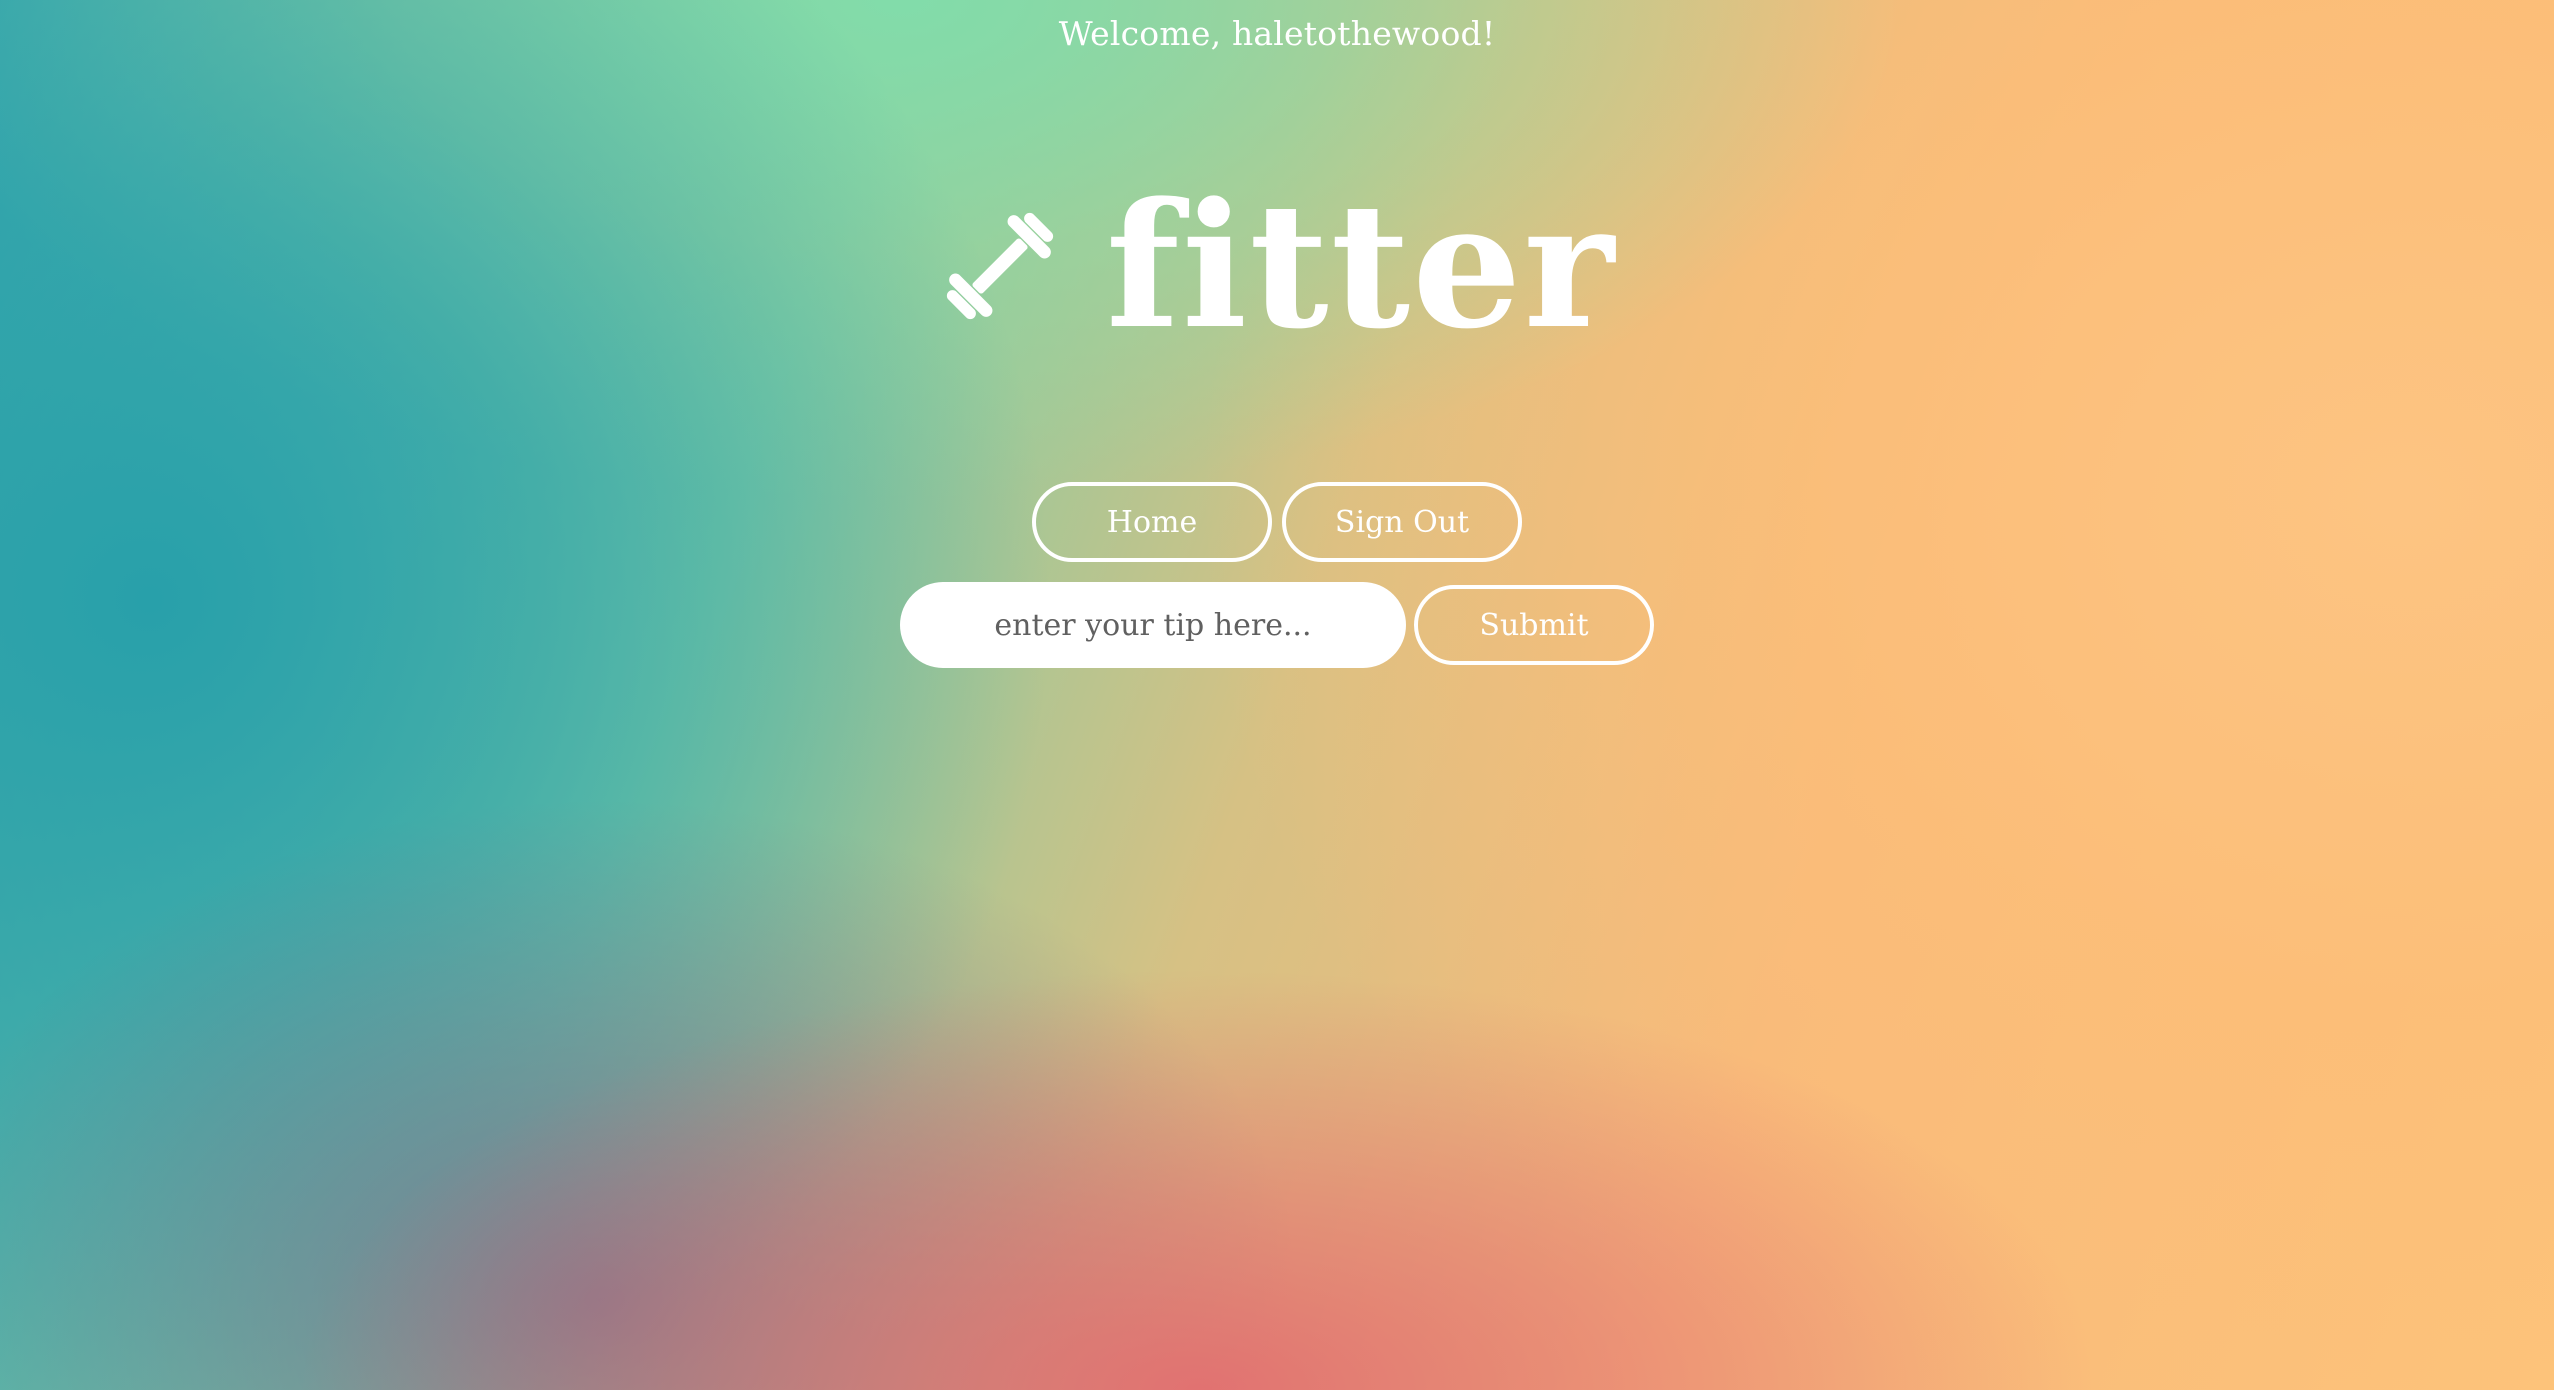  I want to click on sign-out-button: Sign Out, so click(1402, 522).